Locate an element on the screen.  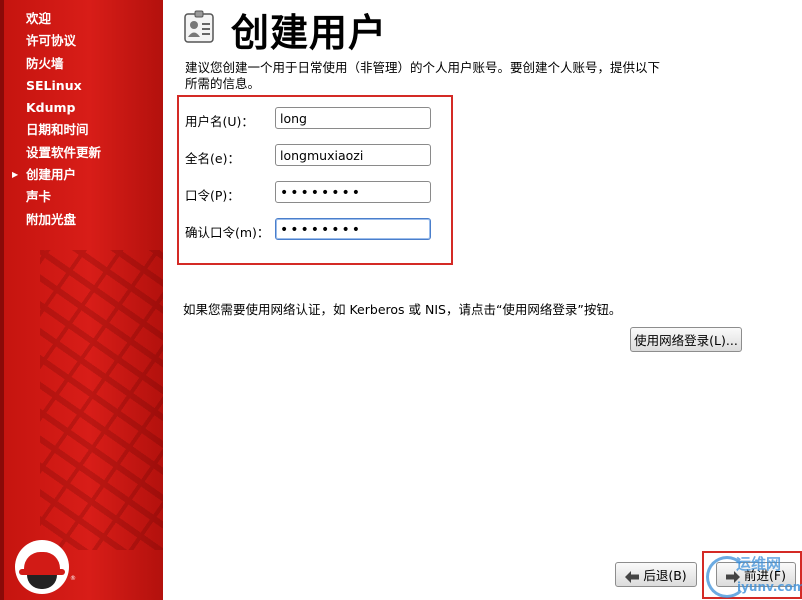
sidebar-item-sound-card: 声卡 is located at coordinates (39, 197).